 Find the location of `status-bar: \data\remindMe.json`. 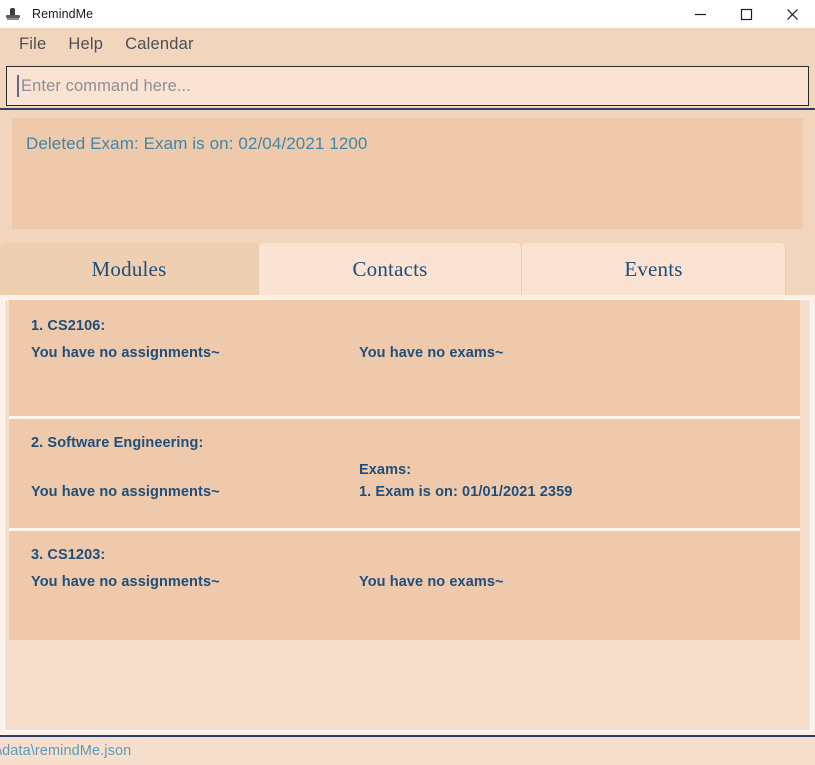

status-bar: \data\remindMe.json is located at coordinates (407, 751).